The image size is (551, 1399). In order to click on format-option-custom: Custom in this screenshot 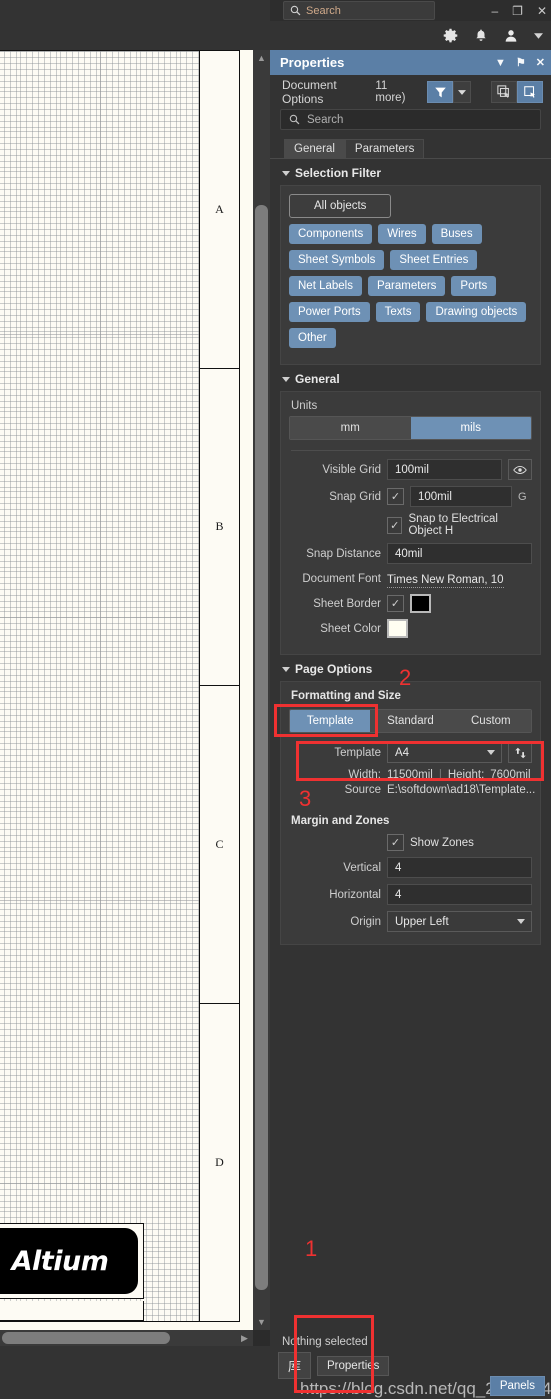, I will do `click(490, 721)`.